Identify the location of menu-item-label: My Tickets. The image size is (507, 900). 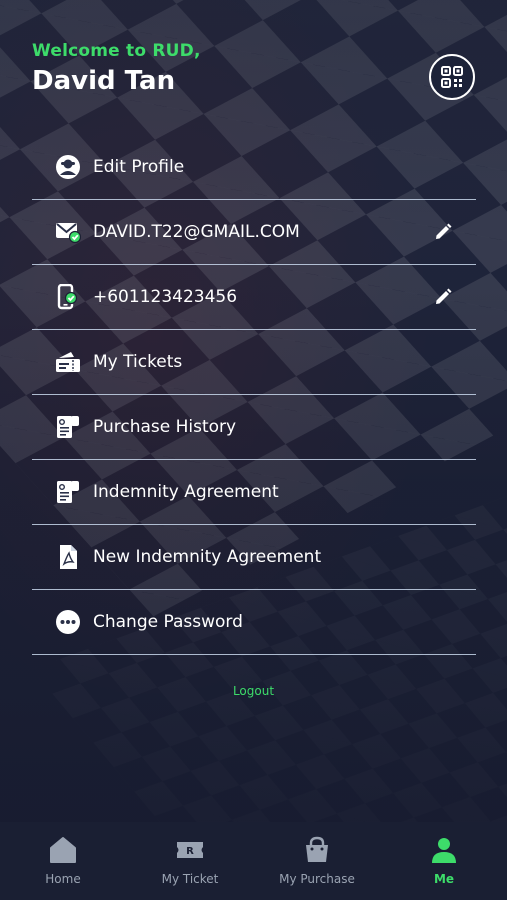
(138, 362).